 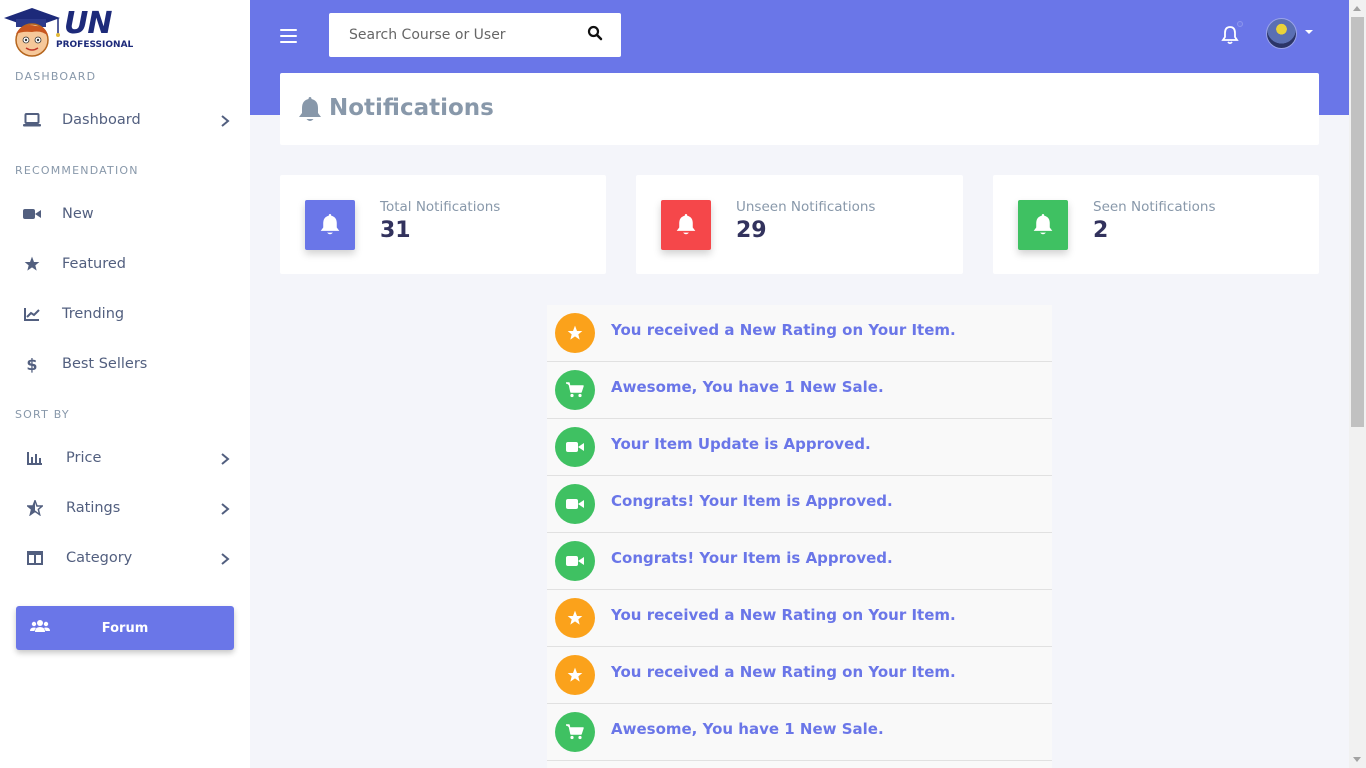 I want to click on sidebar-item-label: Category, so click(x=99, y=558).